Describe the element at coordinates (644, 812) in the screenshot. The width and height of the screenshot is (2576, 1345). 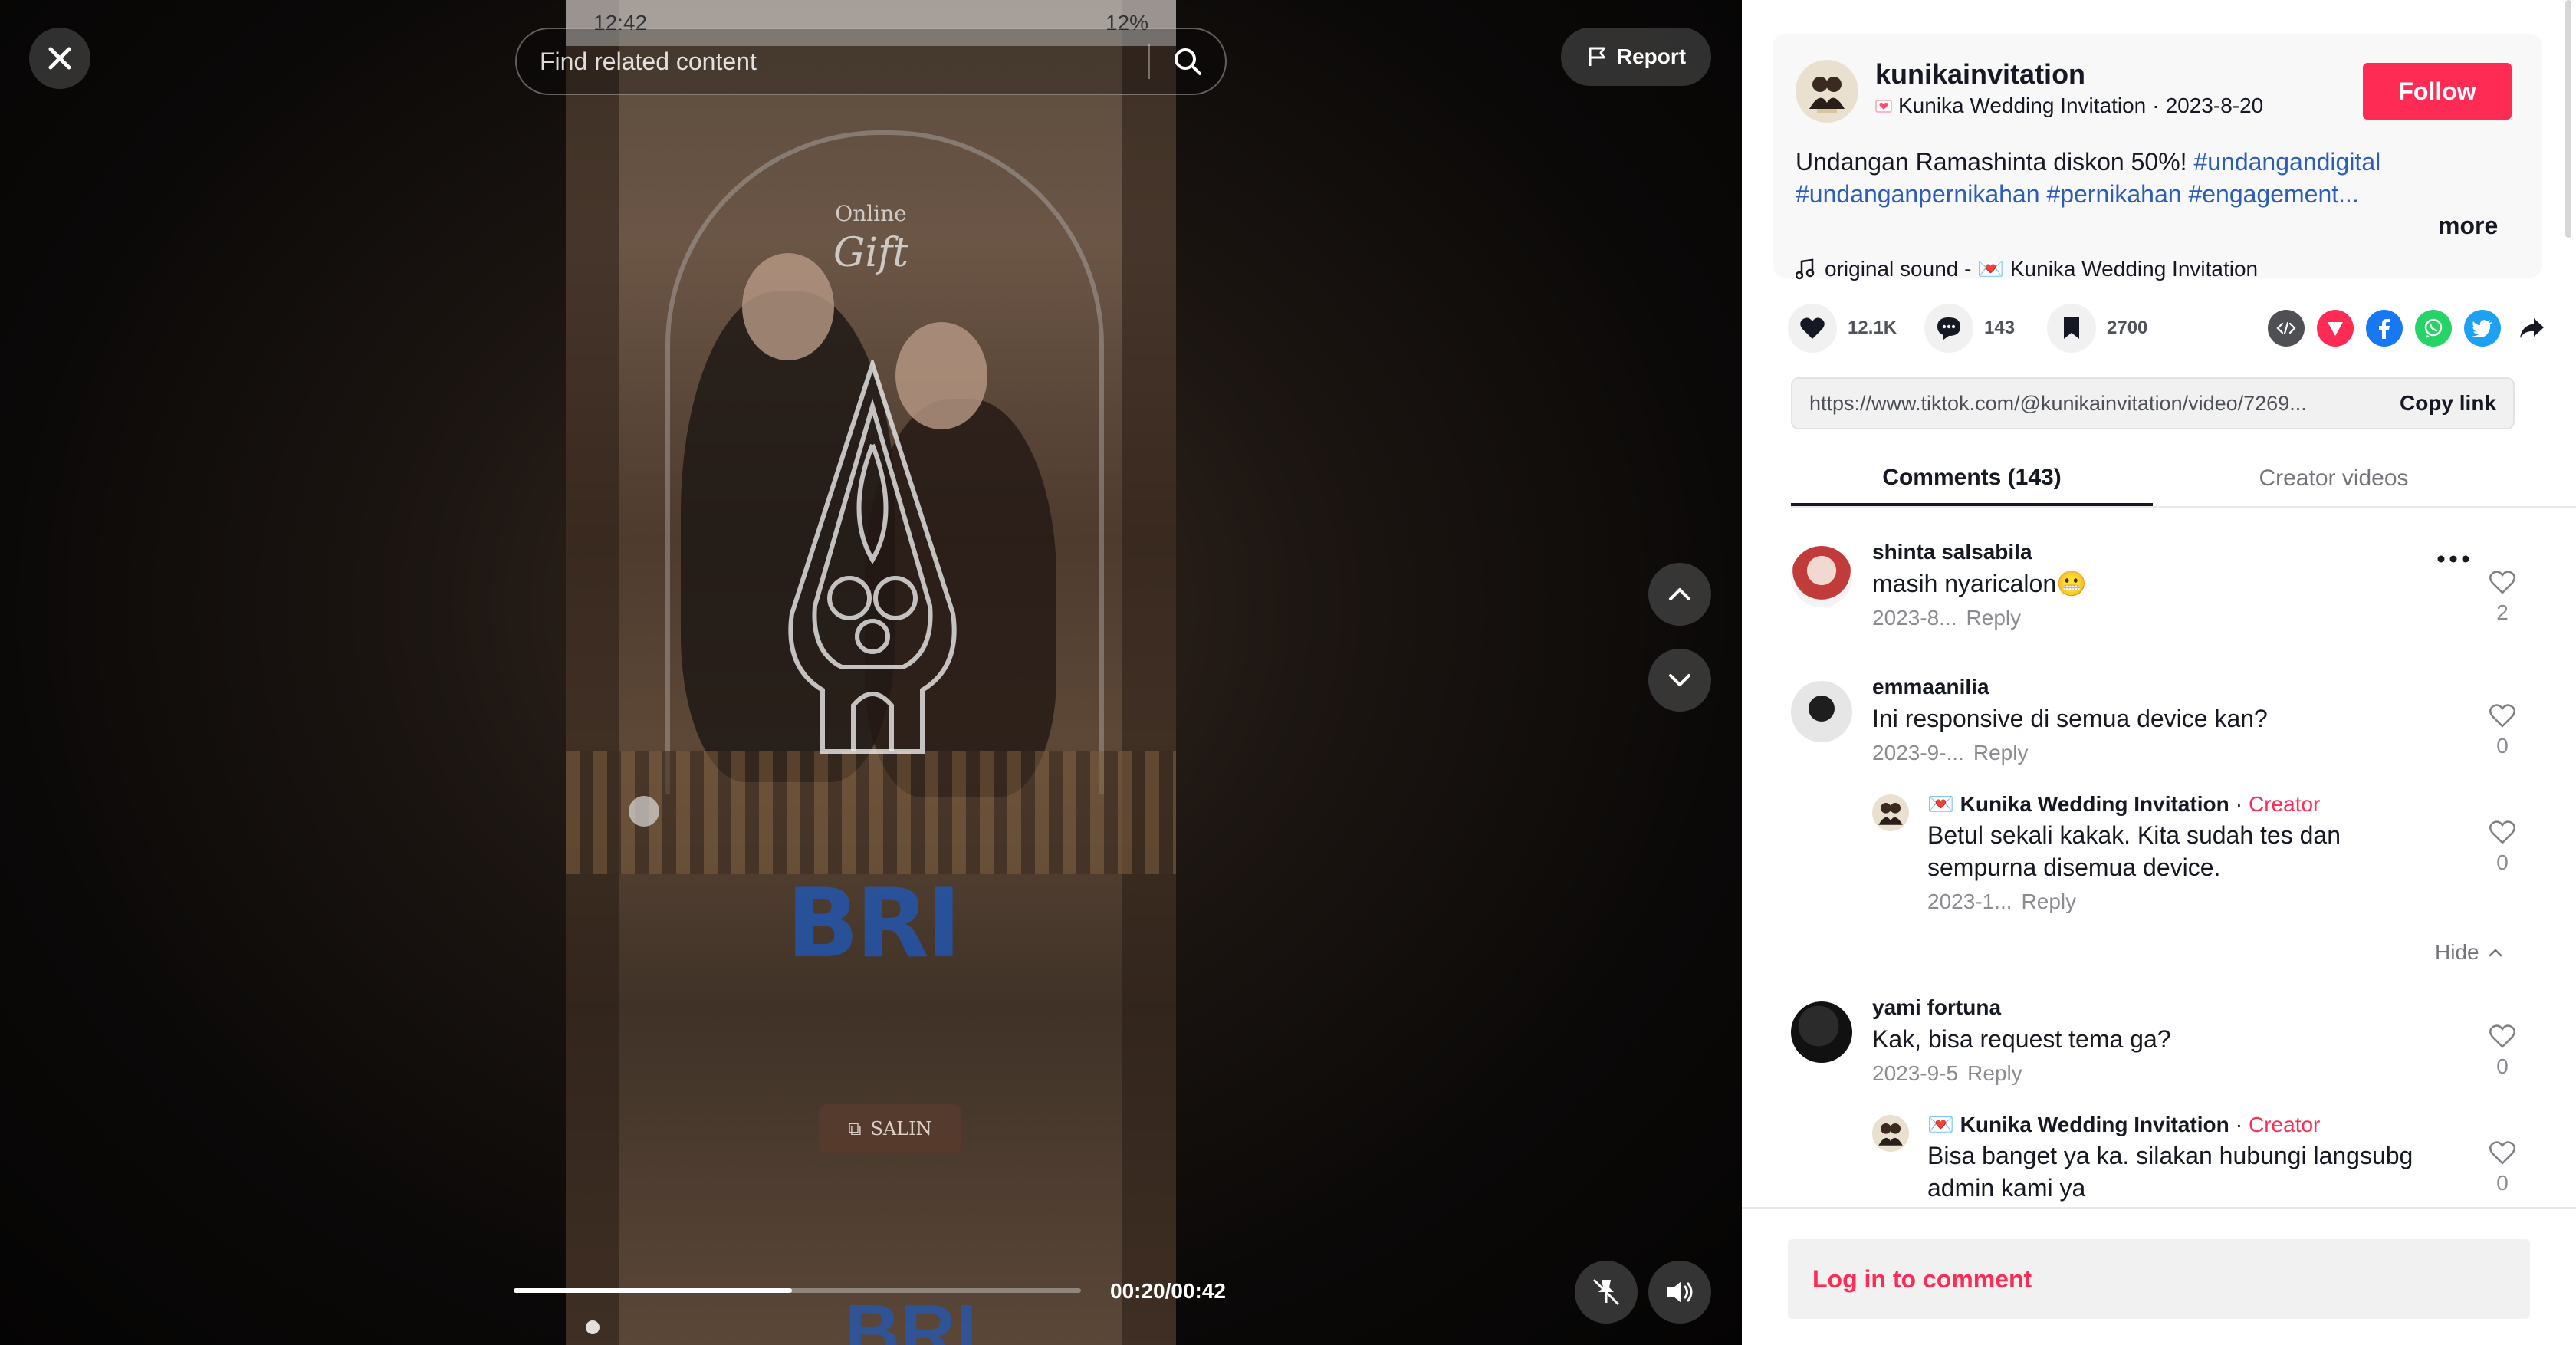
I see `frame-touch-dot` at that location.